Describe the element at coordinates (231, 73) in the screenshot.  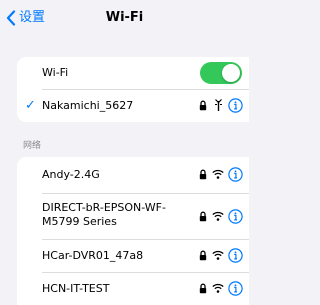
I see `toggle-knob` at that location.